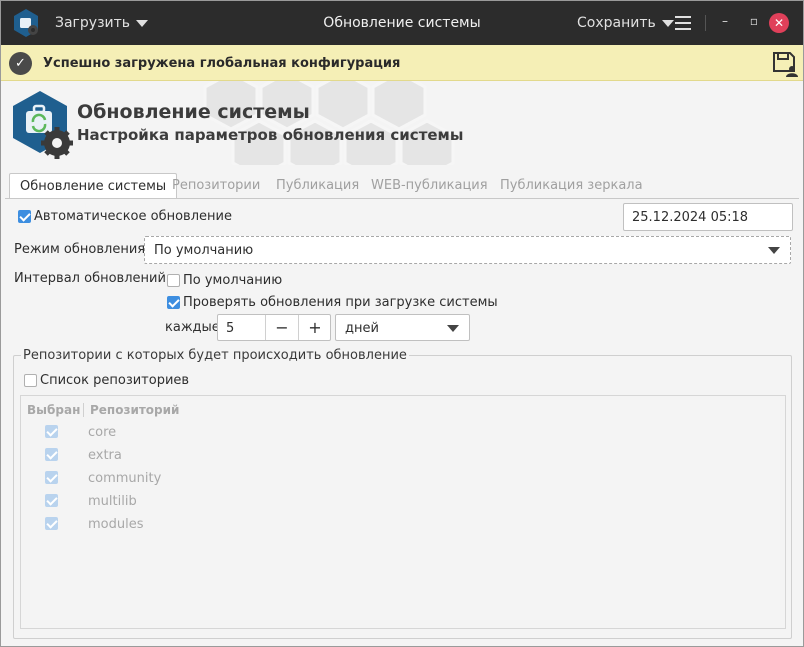  What do you see at coordinates (467, 250) in the screenshot?
I see `update-mode-select: По умолчанию` at bounding box center [467, 250].